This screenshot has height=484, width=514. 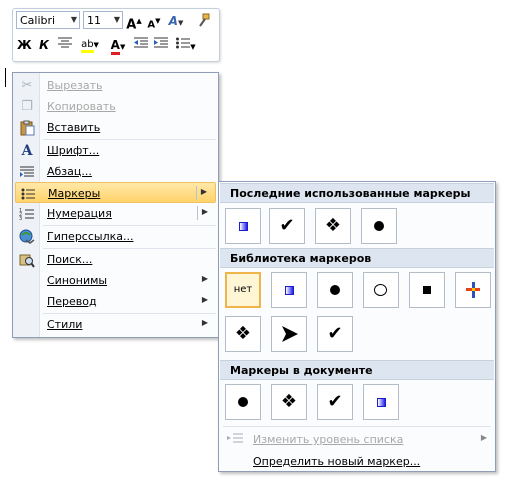 I want to click on bullet-option-arrowhead, so click(x=289, y=334).